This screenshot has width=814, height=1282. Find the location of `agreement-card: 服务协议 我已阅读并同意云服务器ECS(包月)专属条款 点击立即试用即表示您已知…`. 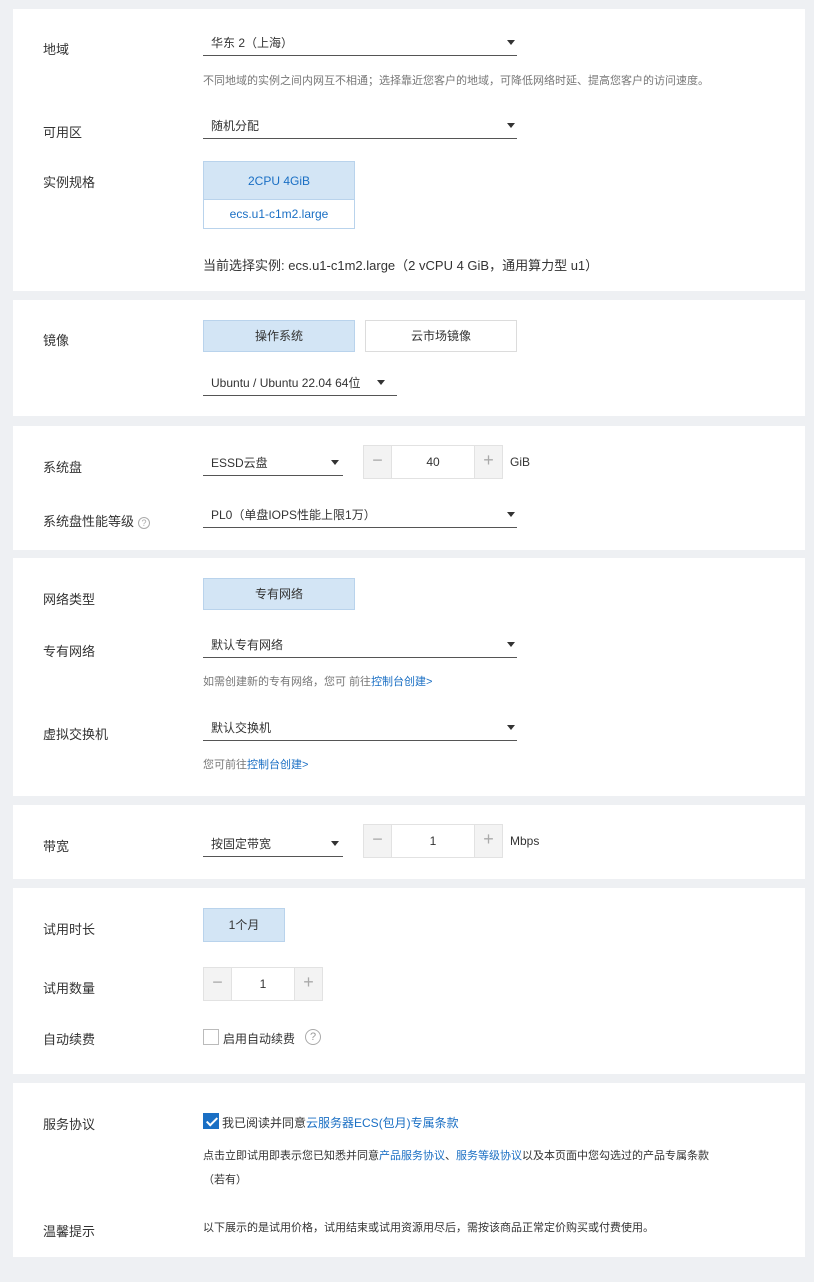

agreement-card: 服务协议 我已阅读并同意云服务器ECS(包月)专属条款 点击立即试用即表示您已知… is located at coordinates (409, 1170).